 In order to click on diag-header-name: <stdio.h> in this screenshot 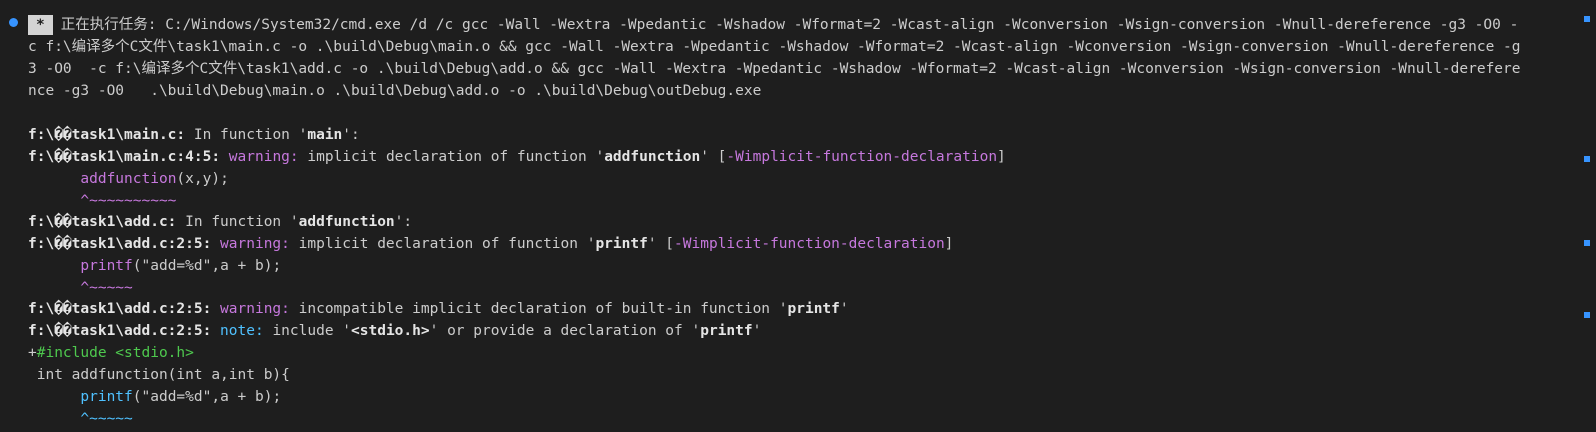, I will do `click(390, 331)`.